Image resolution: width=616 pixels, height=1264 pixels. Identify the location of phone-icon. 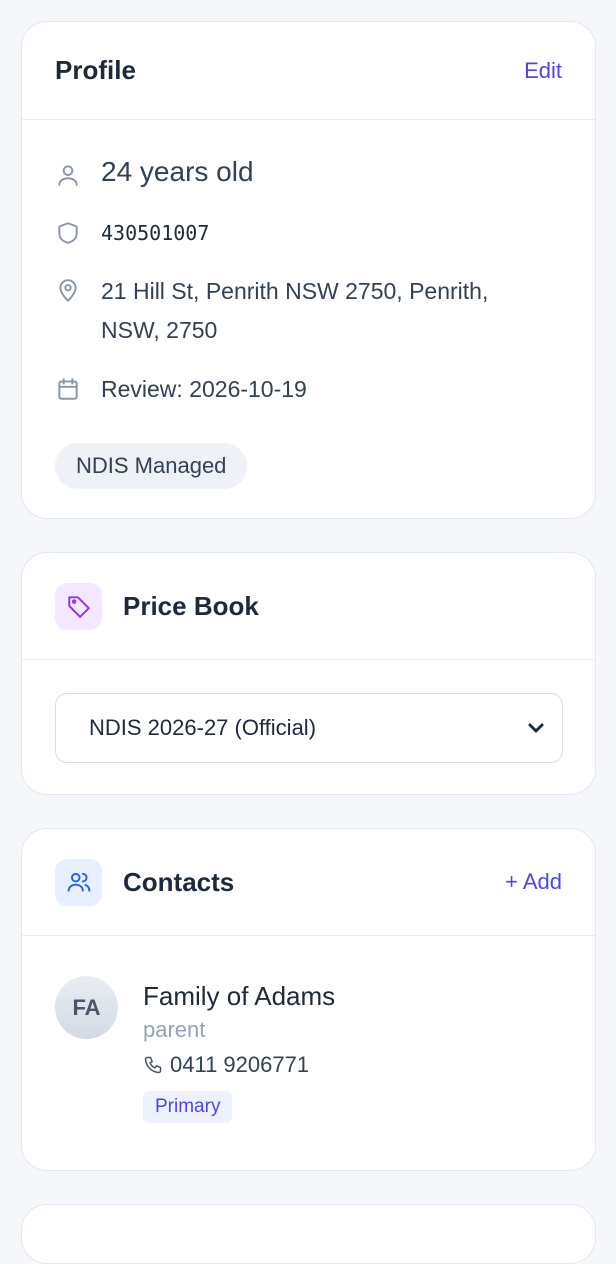
(153, 1065).